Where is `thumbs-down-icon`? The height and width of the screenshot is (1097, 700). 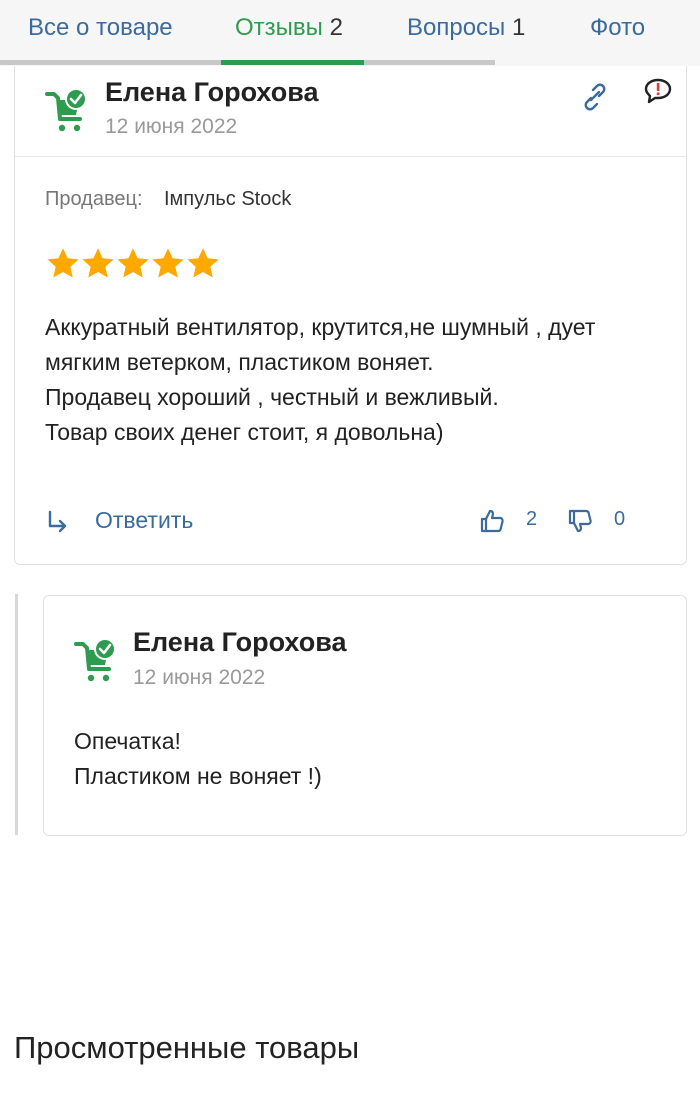
thumbs-down-icon is located at coordinates (580, 521).